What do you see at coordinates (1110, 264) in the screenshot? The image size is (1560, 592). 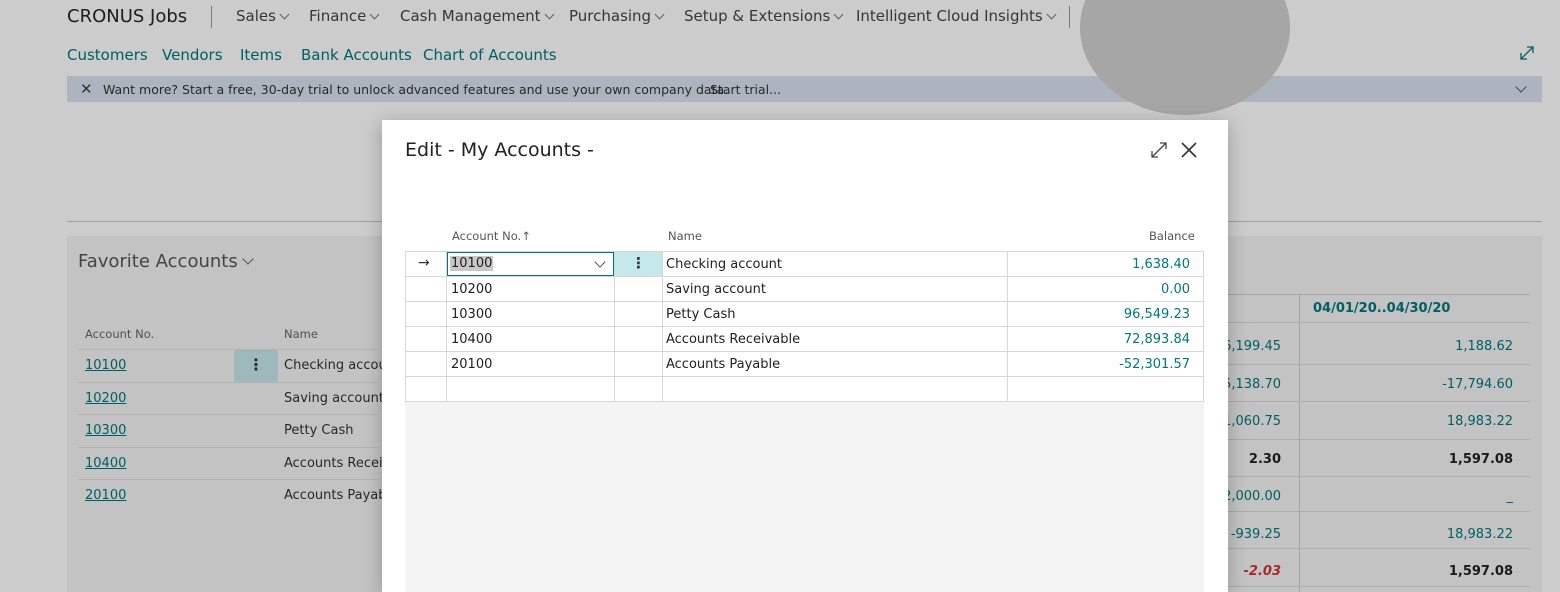 I see `balance-cell: 1,638.40` at bounding box center [1110, 264].